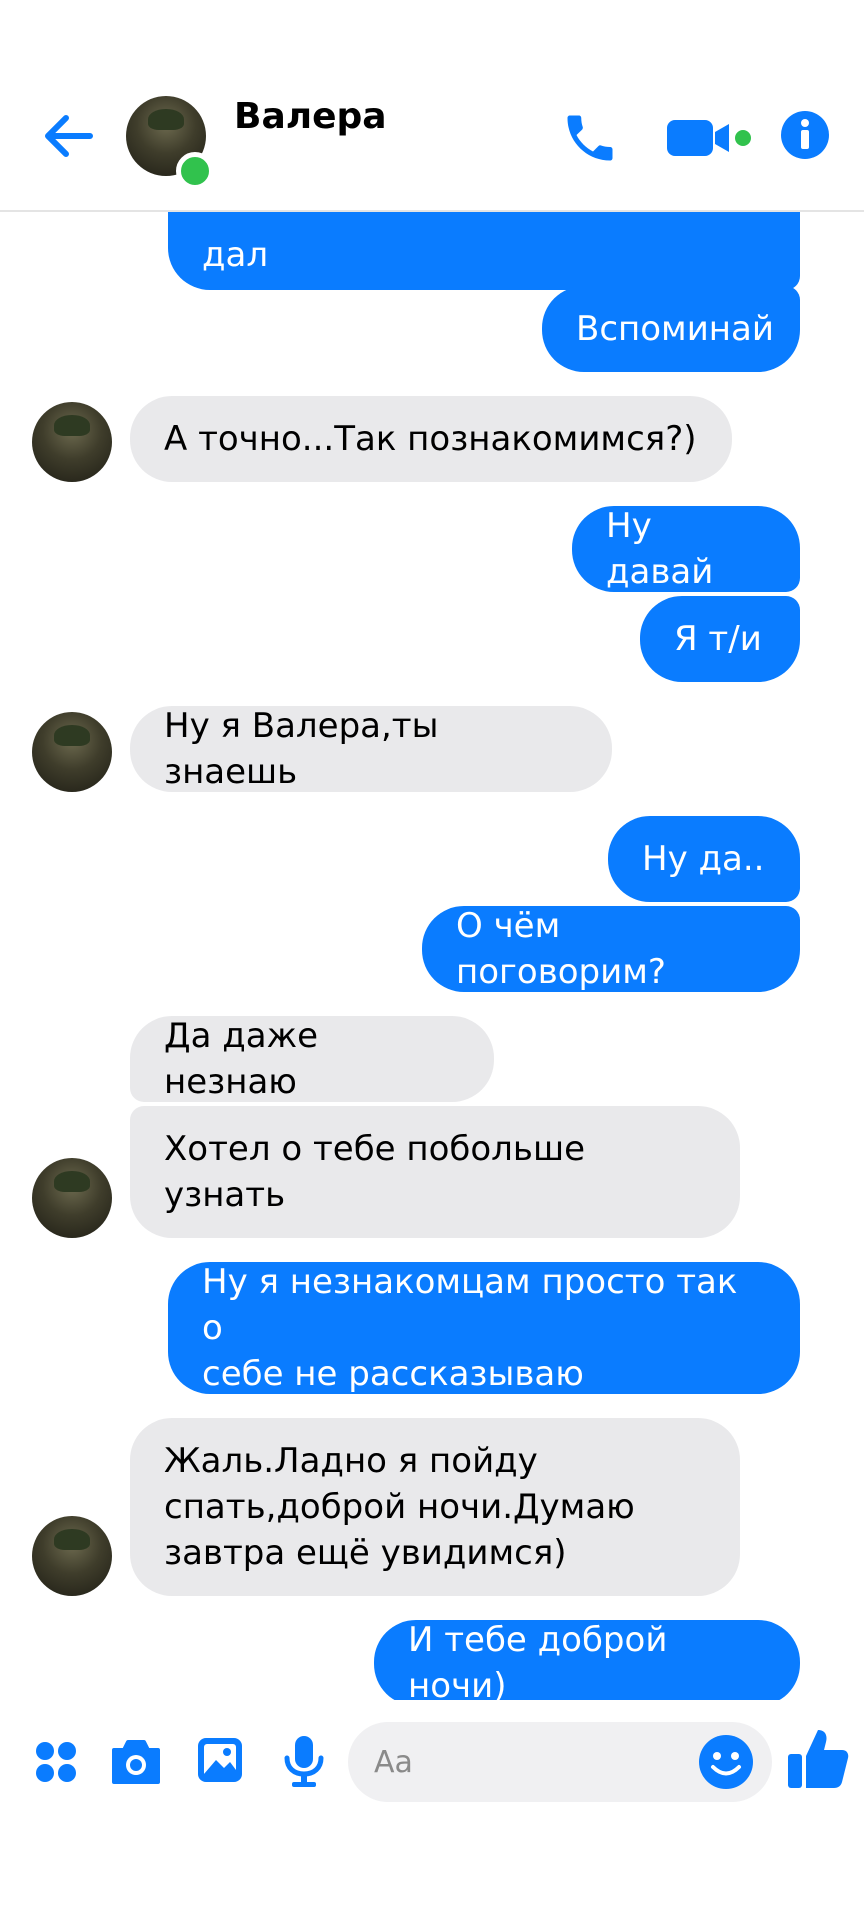 The height and width of the screenshot is (1920, 864). What do you see at coordinates (561, 949) in the screenshot?
I see `message-text: О чём поговорим?` at bounding box center [561, 949].